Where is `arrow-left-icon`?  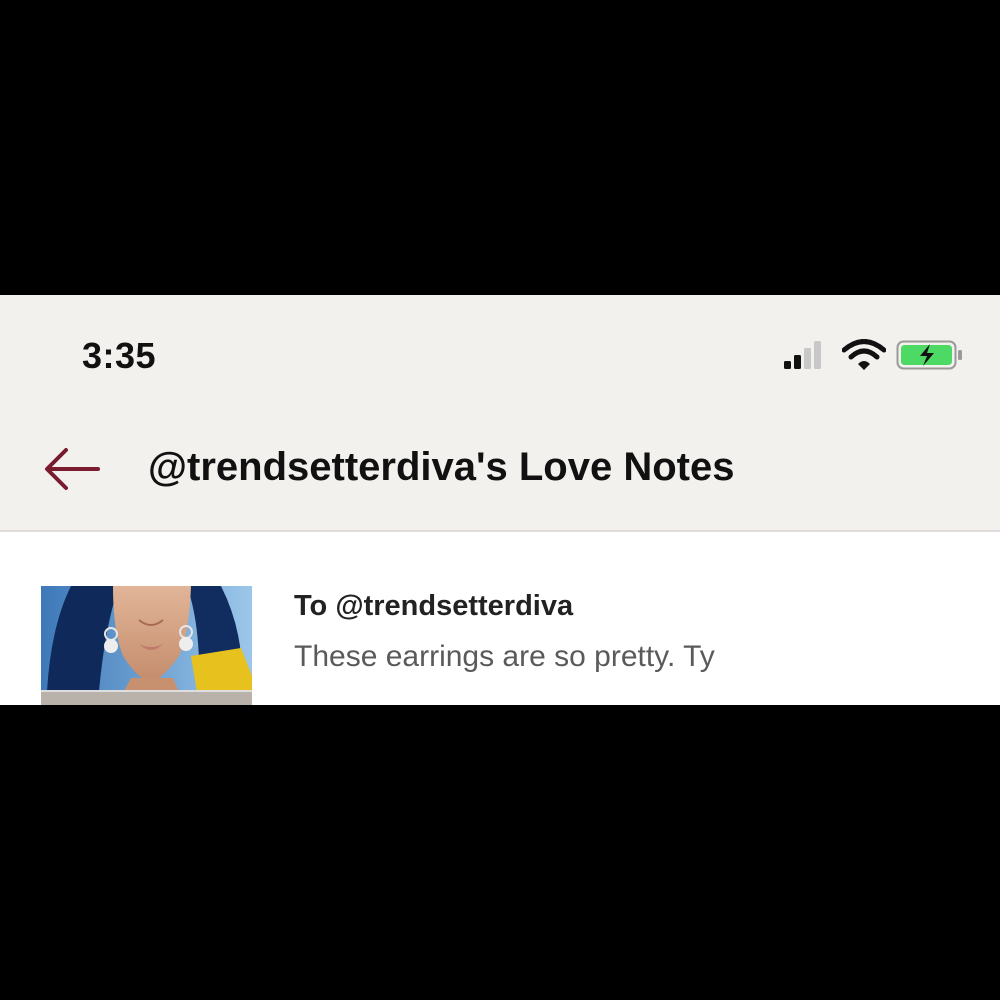 arrow-left-icon is located at coordinates (72, 469).